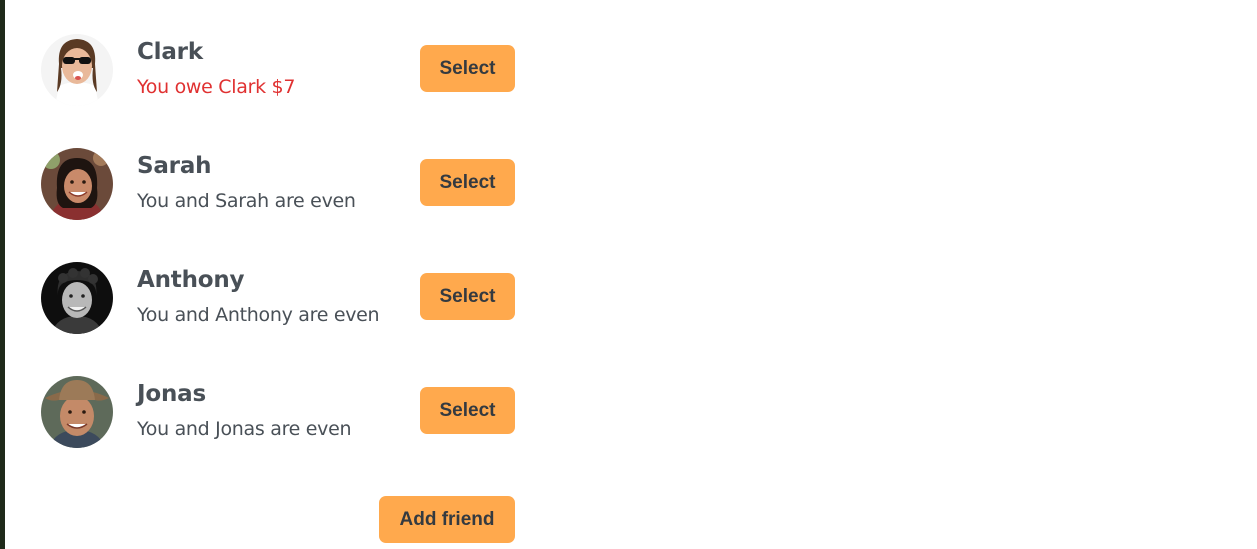 The height and width of the screenshot is (549, 1257). What do you see at coordinates (171, 394) in the screenshot?
I see `friend-name: Jonas` at bounding box center [171, 394].